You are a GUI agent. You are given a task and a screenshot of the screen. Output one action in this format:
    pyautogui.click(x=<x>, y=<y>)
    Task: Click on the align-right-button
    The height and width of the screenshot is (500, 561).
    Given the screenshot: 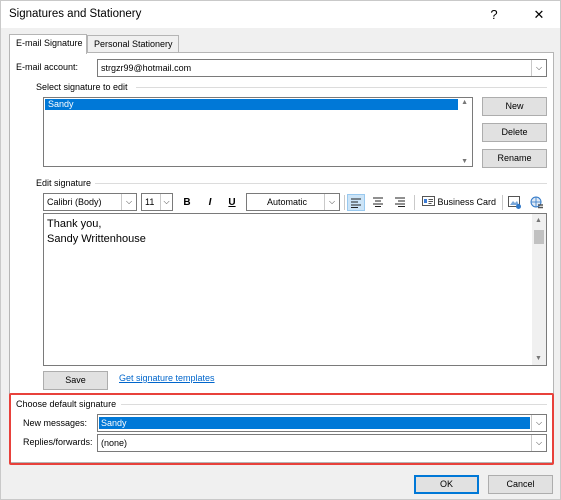 What is the action you would take?
    pyautogui.click(x=400, y=202)
    